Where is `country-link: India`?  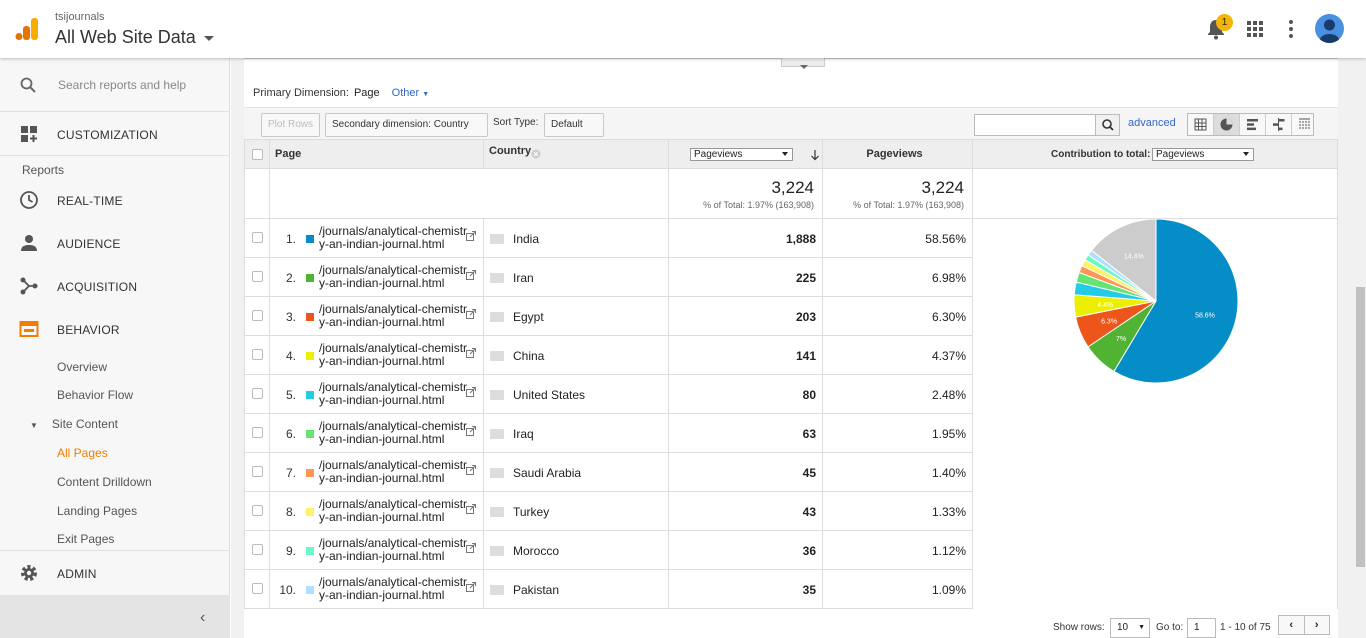 country-link: India is located at coordinates (526, 239).